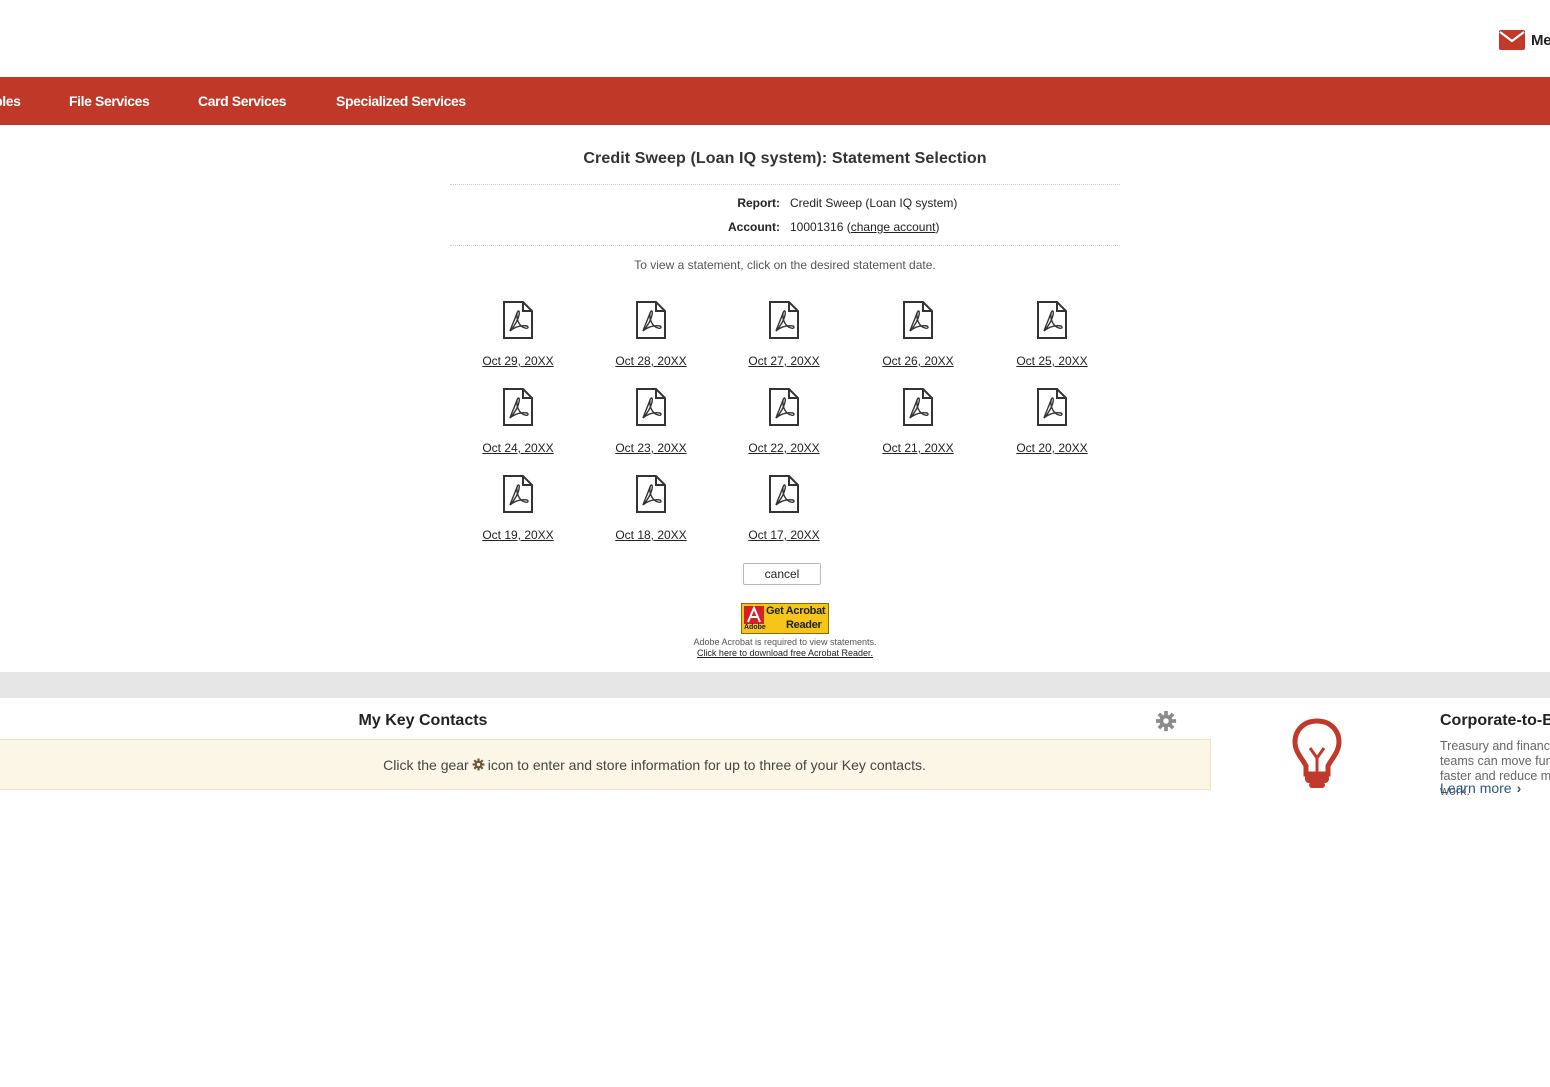 The image size is (1550, 1087). Describe the element at coordinates (10, 101) in the screenshot. I see `nav-item-payables: Payables` at that location.